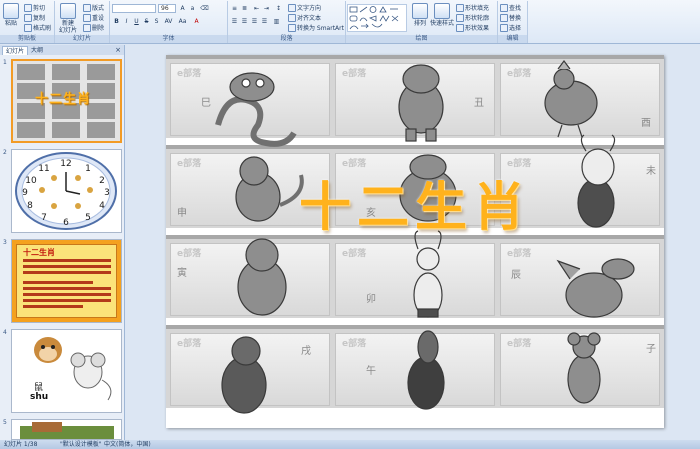 The width and height of the screenshot is (700, 449). I want to click on replace-icon, so click(504, 17).